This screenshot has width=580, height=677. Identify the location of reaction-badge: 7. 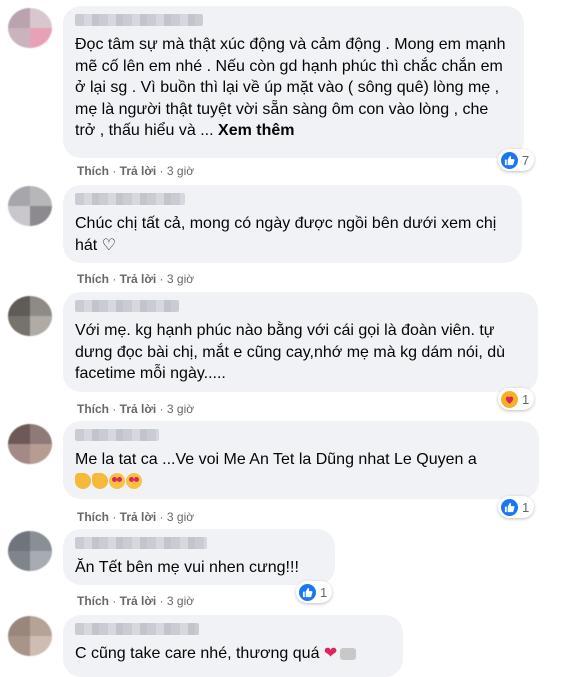
(516, 160).